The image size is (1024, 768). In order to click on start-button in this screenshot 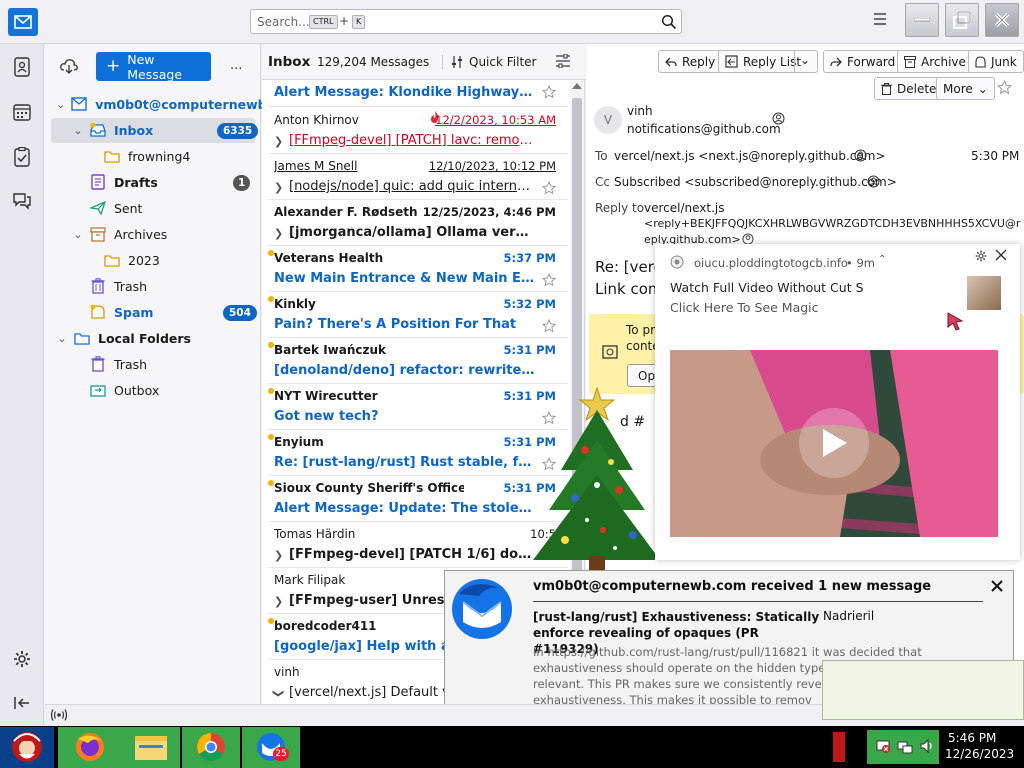, I will do `click(27, 747)`.